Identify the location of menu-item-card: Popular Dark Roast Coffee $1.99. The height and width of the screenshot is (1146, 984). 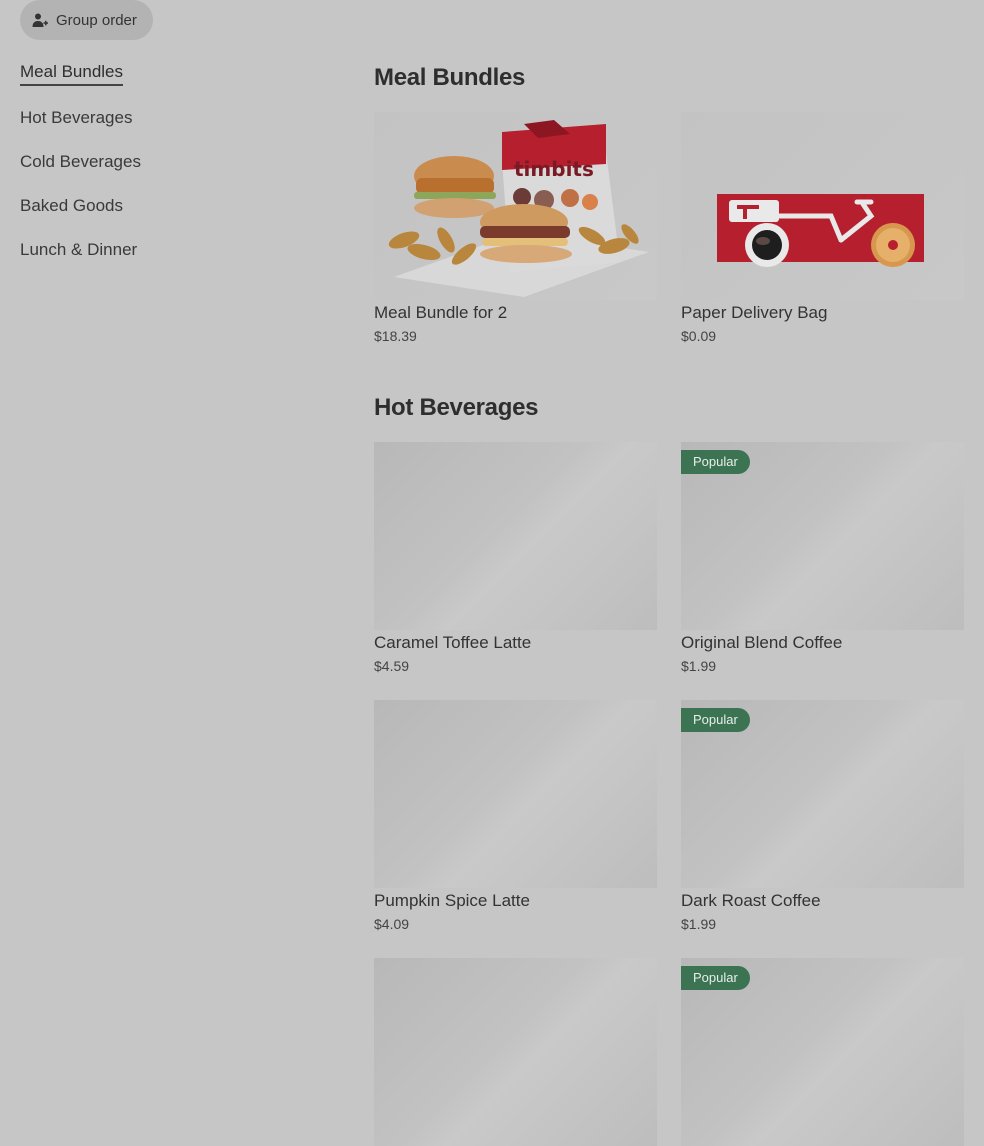
(822, 816).